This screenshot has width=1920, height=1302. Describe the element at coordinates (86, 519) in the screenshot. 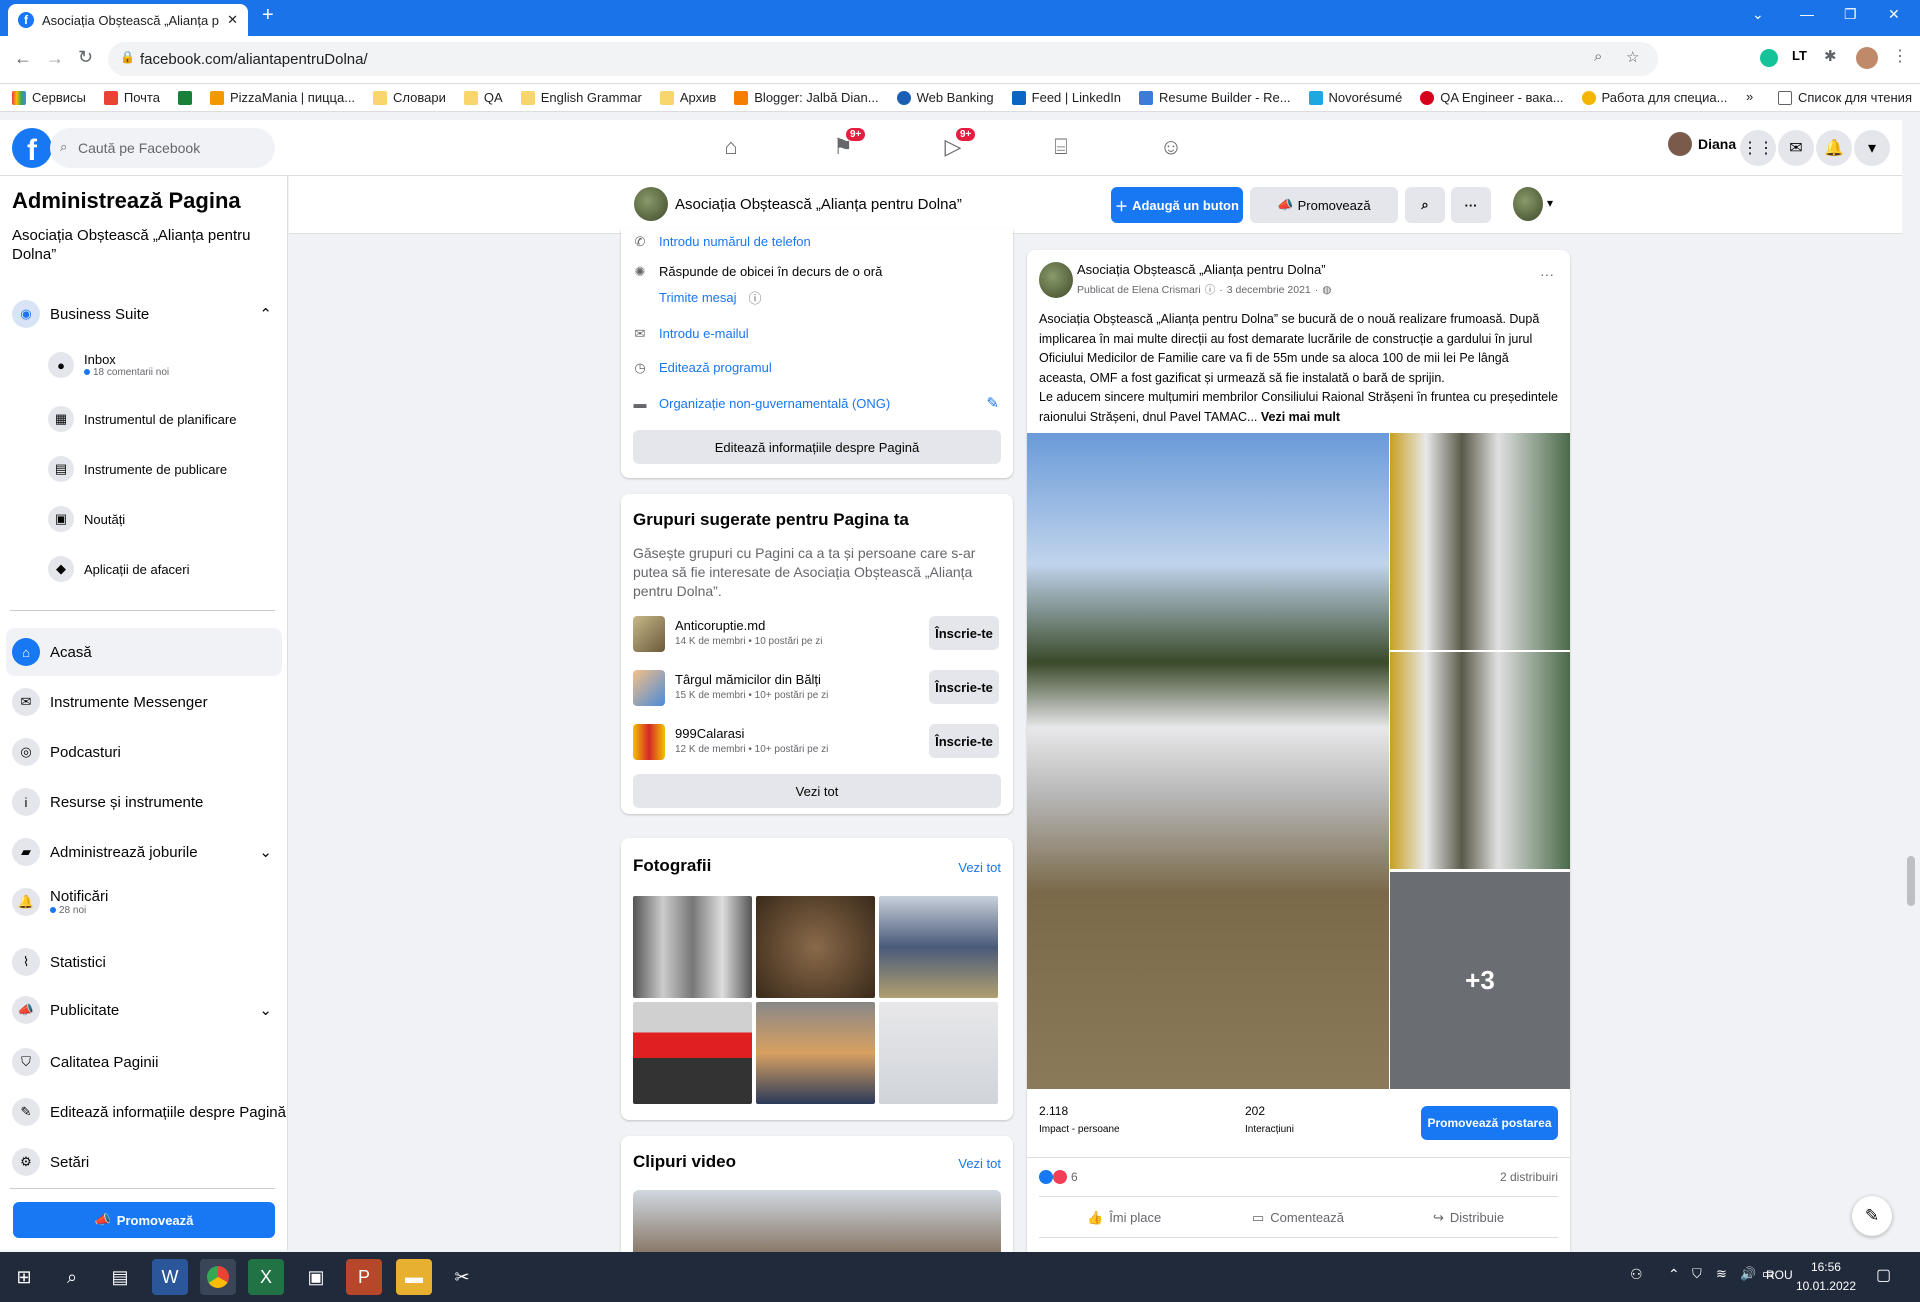

I see `sidebar-sub-news: ▣ Noutăți` at that location.